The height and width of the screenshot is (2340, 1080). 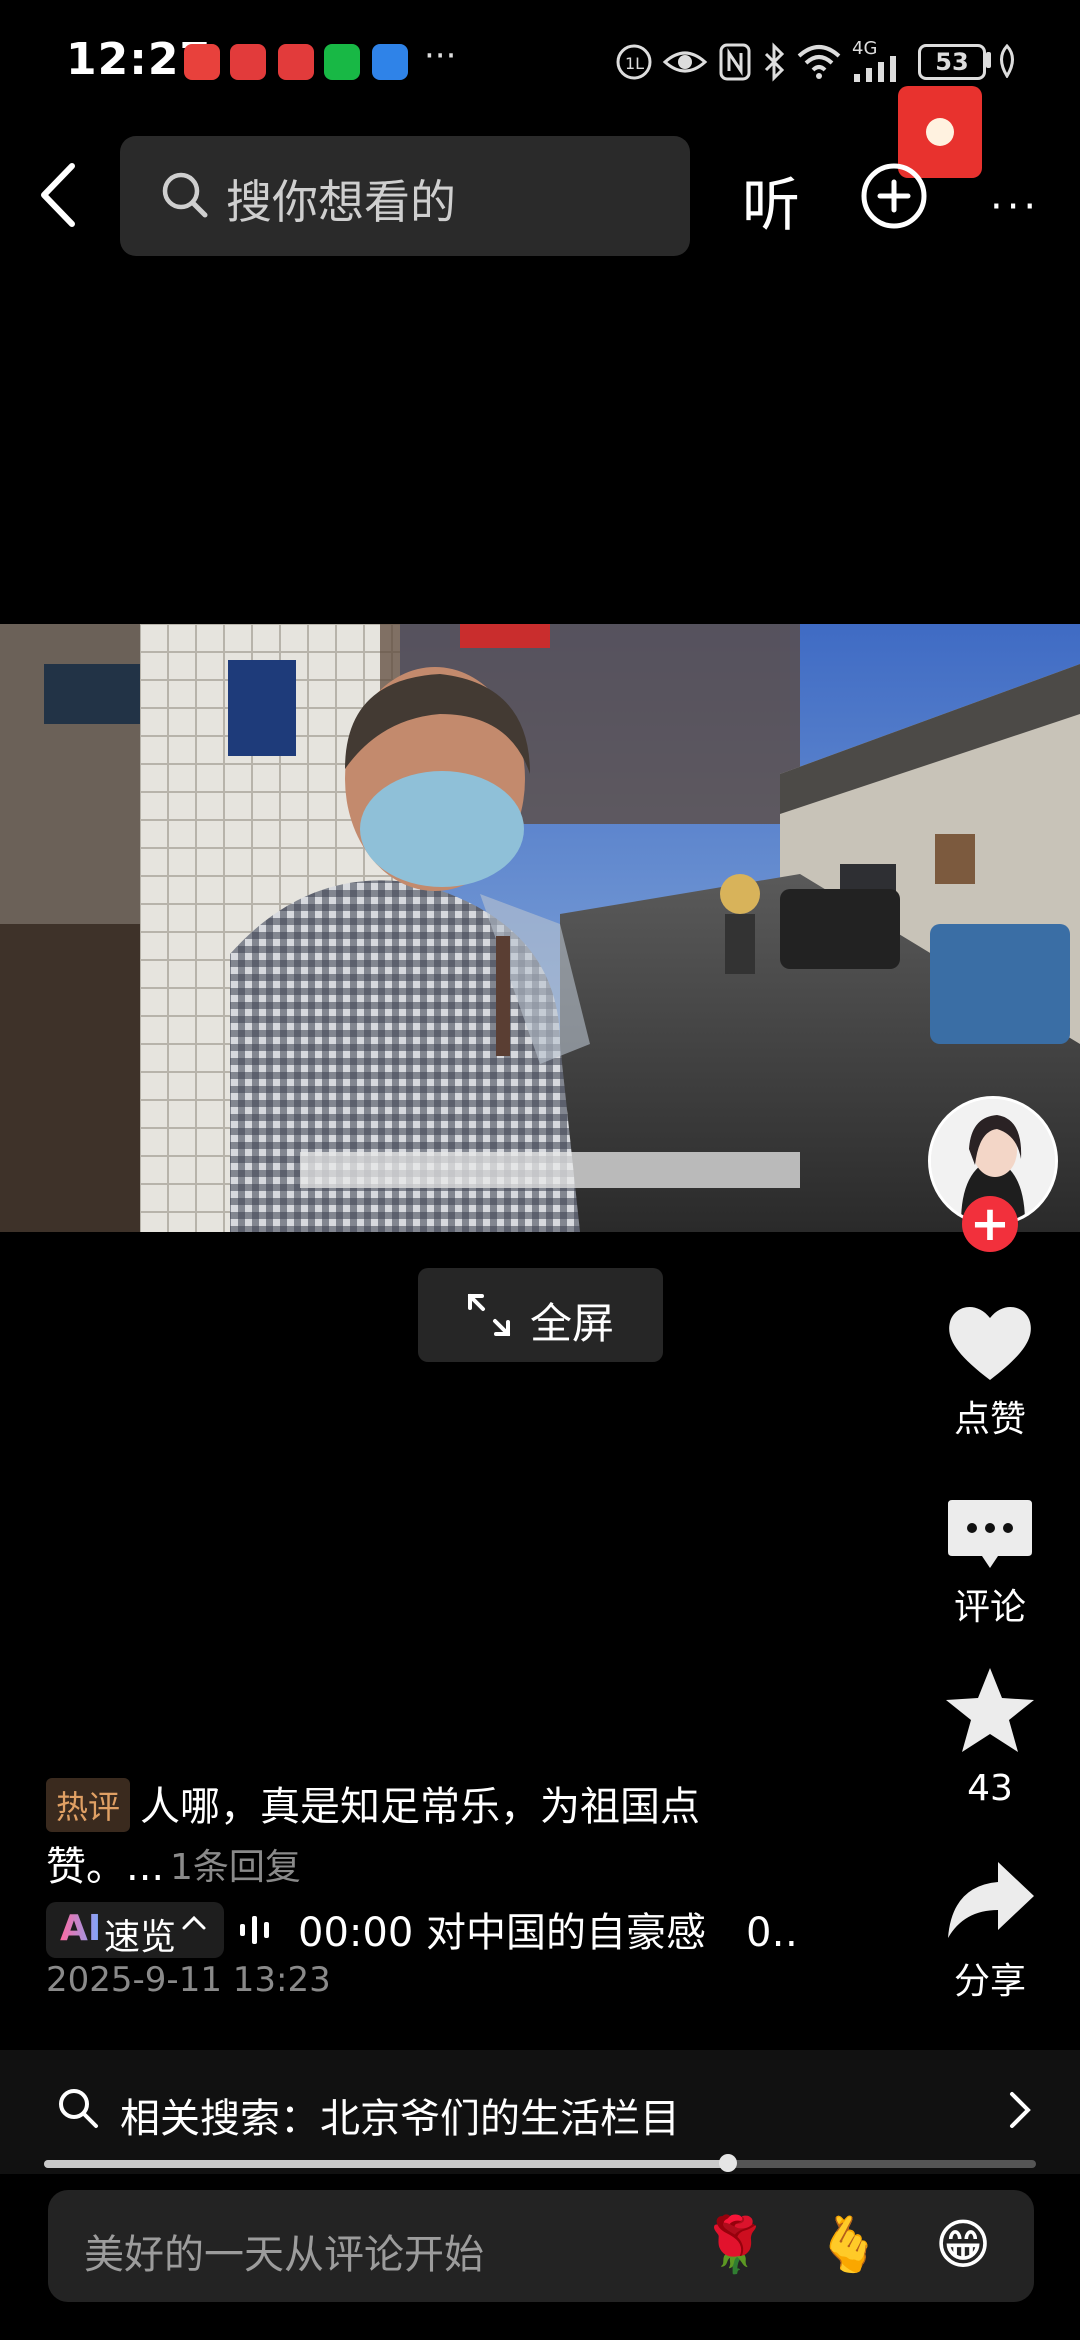 What do you see at coordinates (963, 2245) in the screenshot?
I see `grin-emoji-button: 😁` at bounding box center [963, 2245].